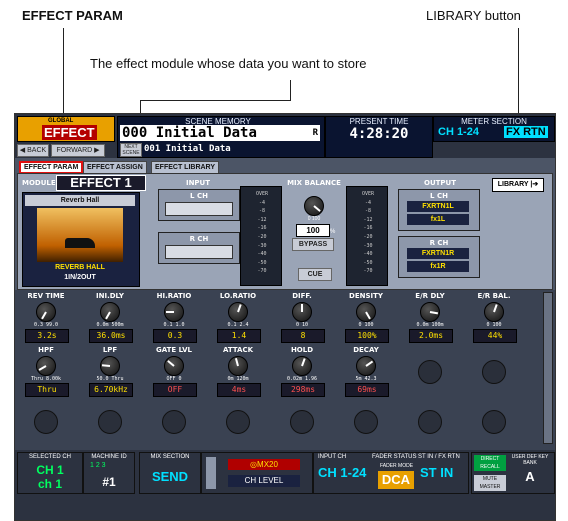 Image resolution: width=568 pixels, height=521 pixels. Describe the element at coordinates (101, 183) in the screenshot. I see `module-selector: EFFECT 1` at that location.